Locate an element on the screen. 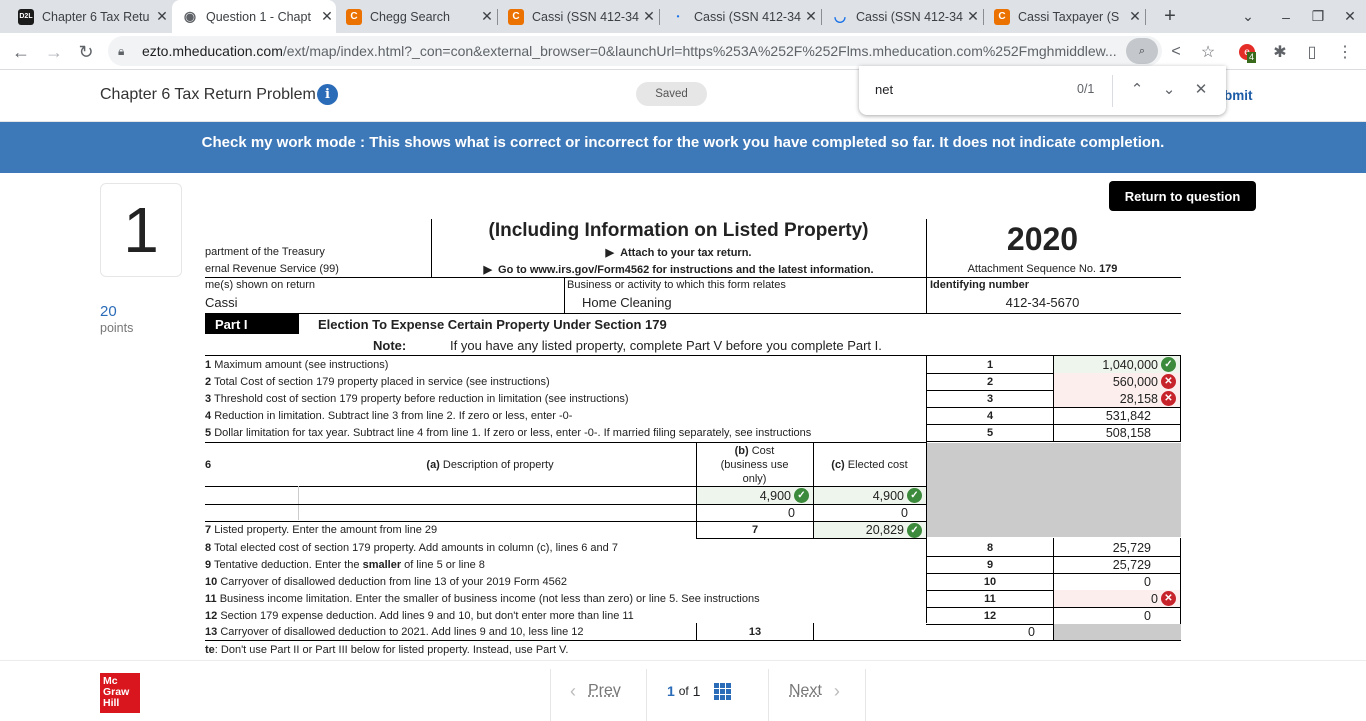 This screenshot has width=1366, height=721. extension-icon: e 4 is located at coordinates (1247, 52).